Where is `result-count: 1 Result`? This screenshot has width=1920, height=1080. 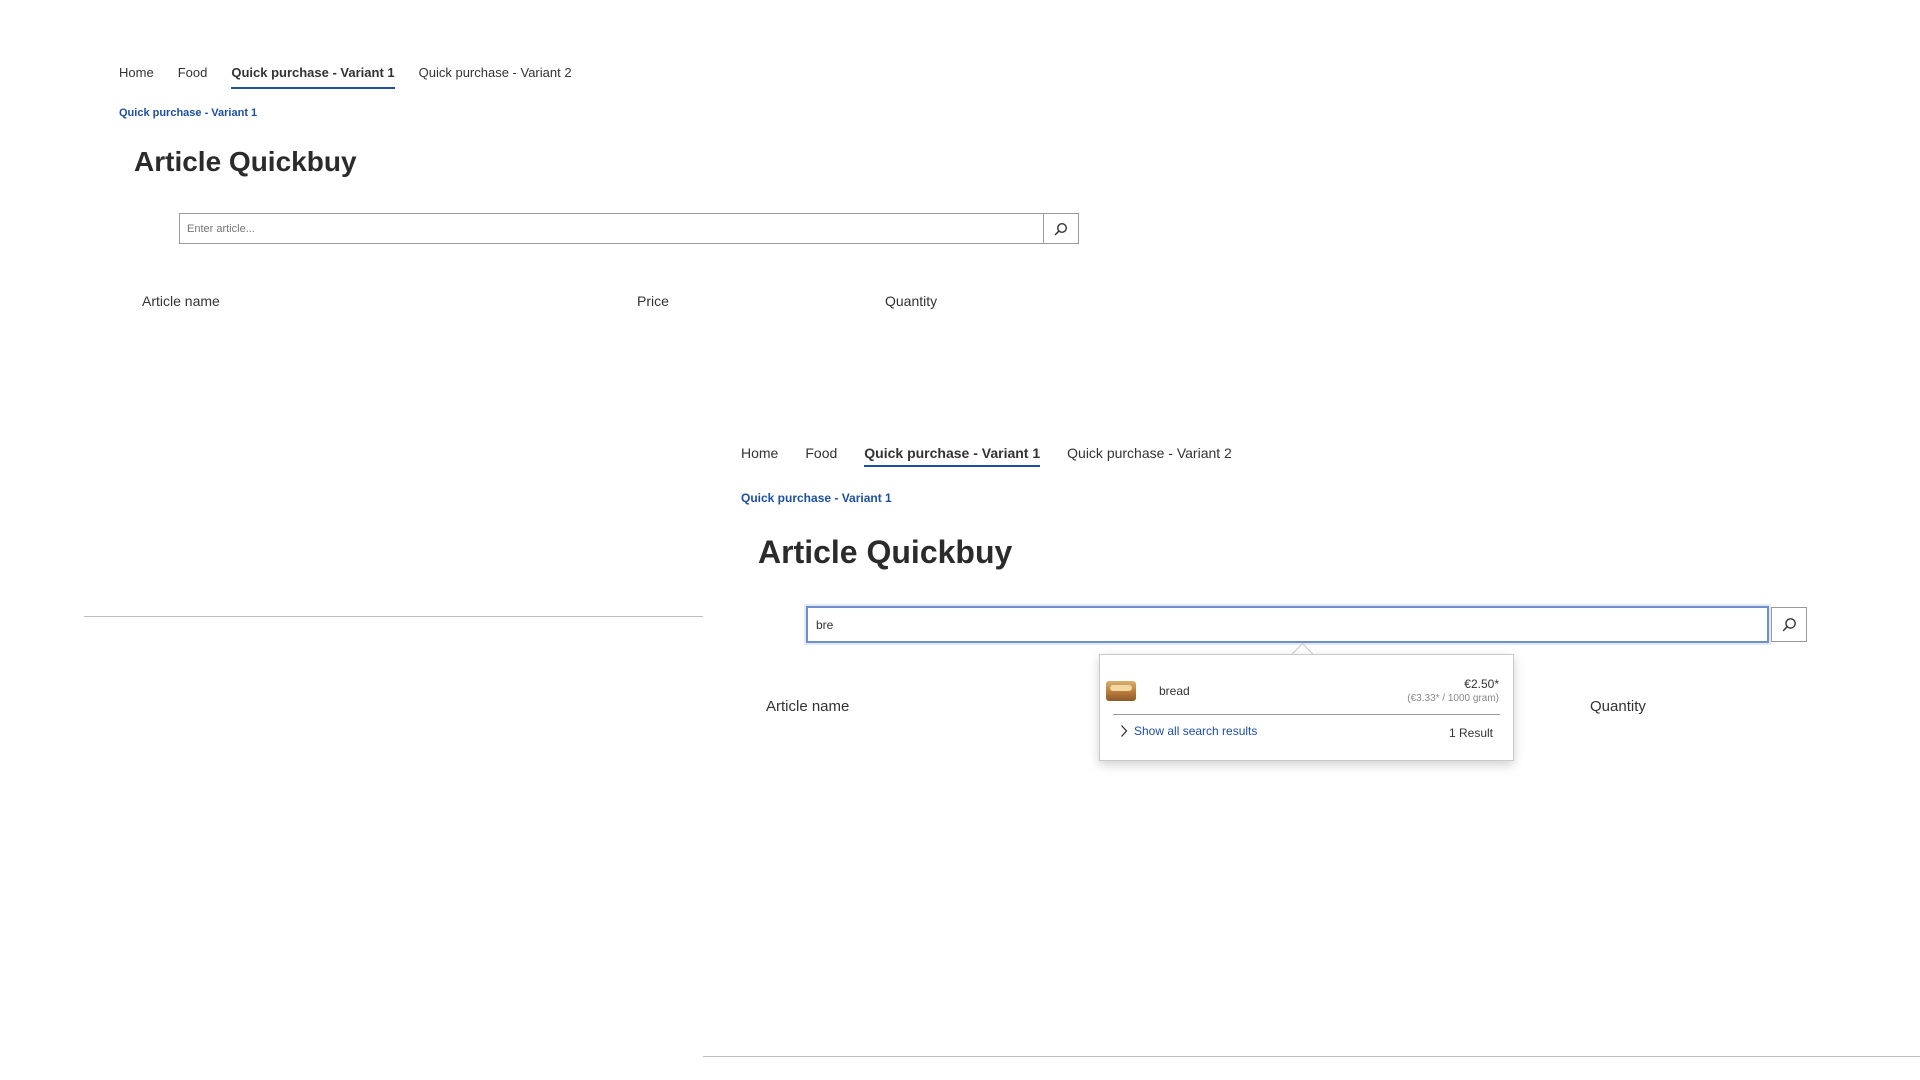
result-count: 1 Result is located at coordinates (1470, 733).